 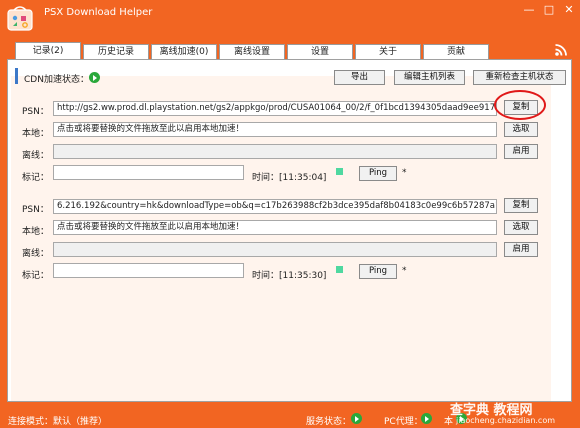 I want to click on connection-mode-label: 连接模式：默认（推荐）, so click(x=58, y=422).